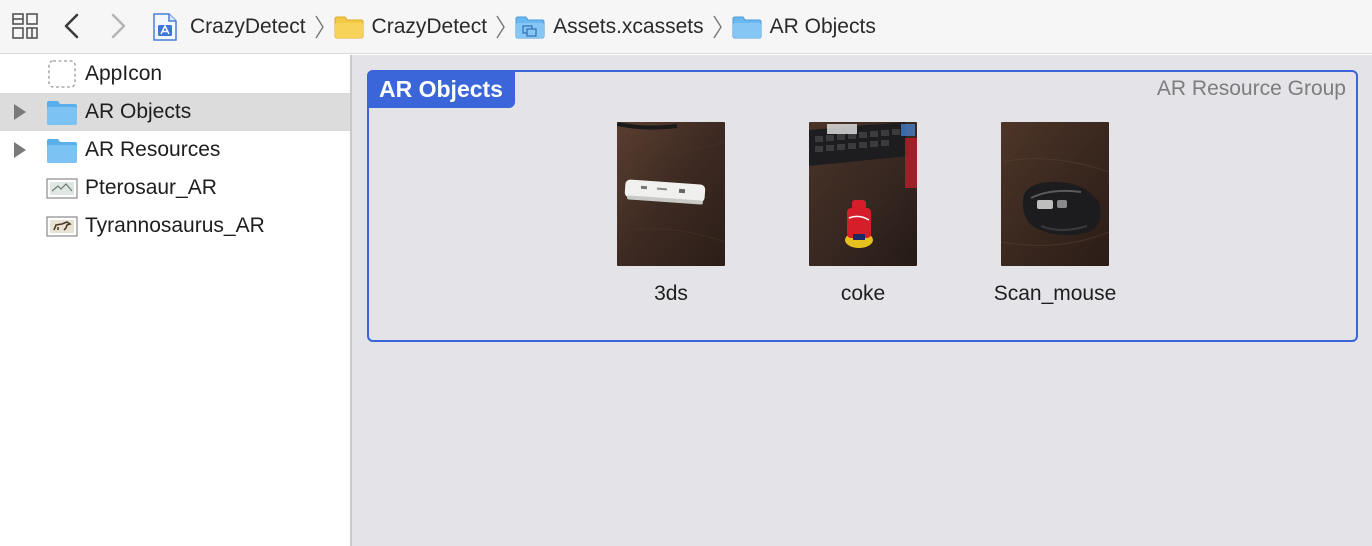  Describe the element at coordinates (62, 74) in the screenshot. I see `app-icon-placeholder-icon` at that location.